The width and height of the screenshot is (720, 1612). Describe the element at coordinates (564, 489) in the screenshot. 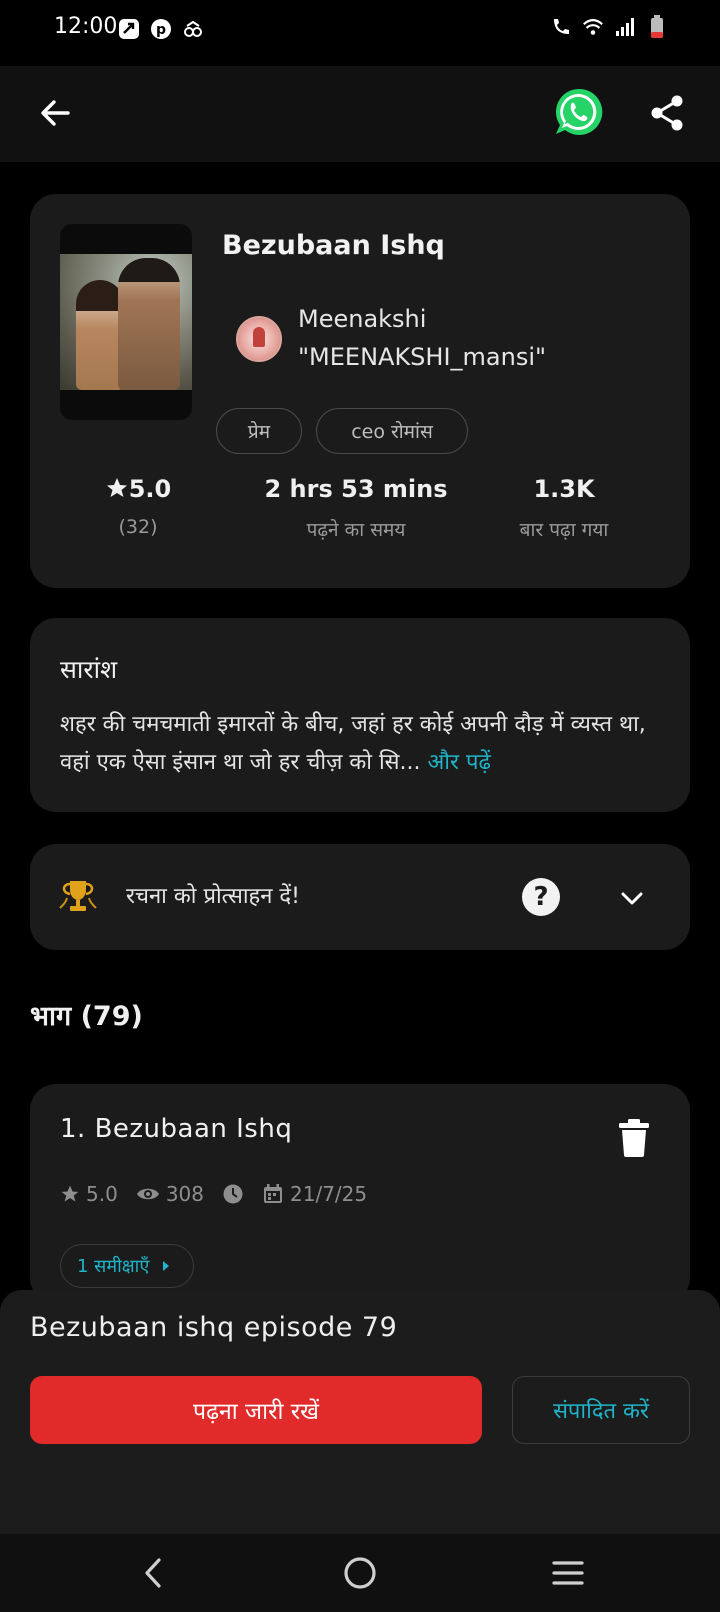

I see `reads-value: 1.3K` at that location.